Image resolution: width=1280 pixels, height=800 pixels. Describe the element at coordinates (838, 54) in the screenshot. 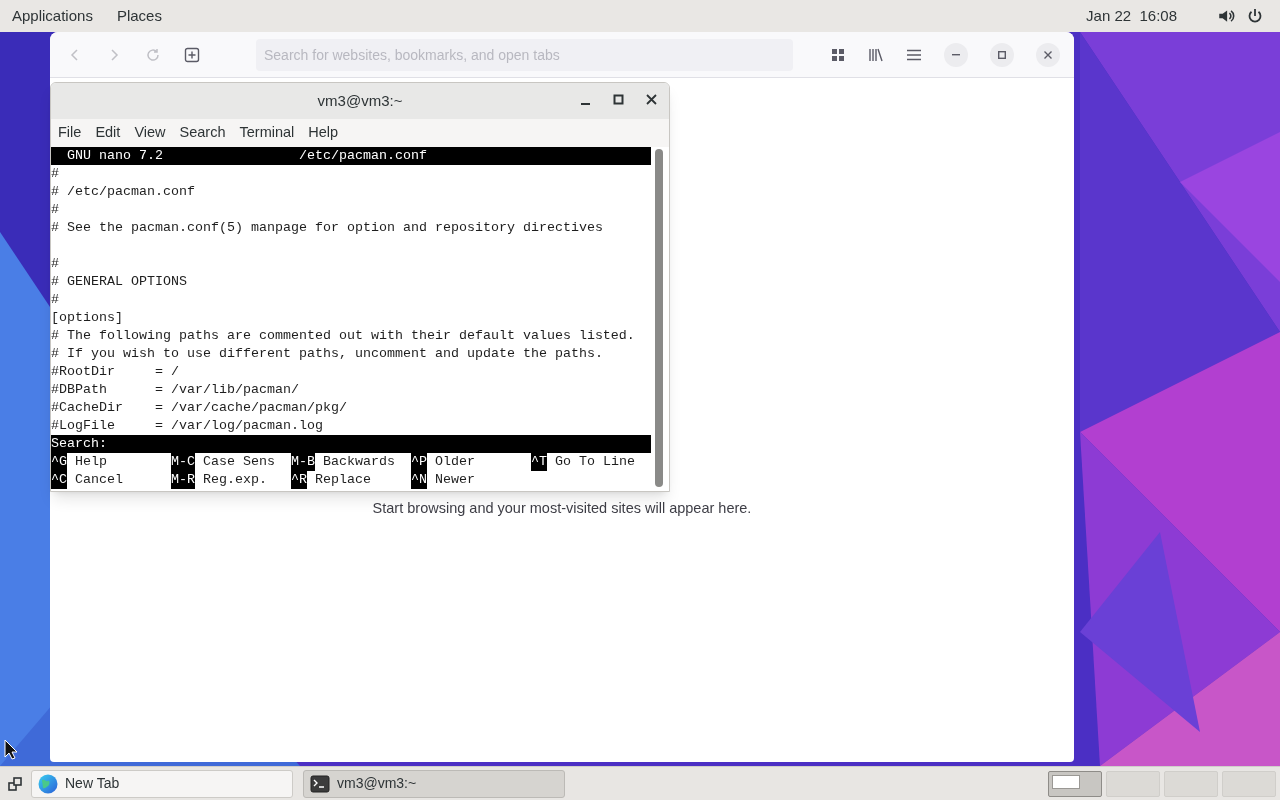

I see `grid-icon` at that location.